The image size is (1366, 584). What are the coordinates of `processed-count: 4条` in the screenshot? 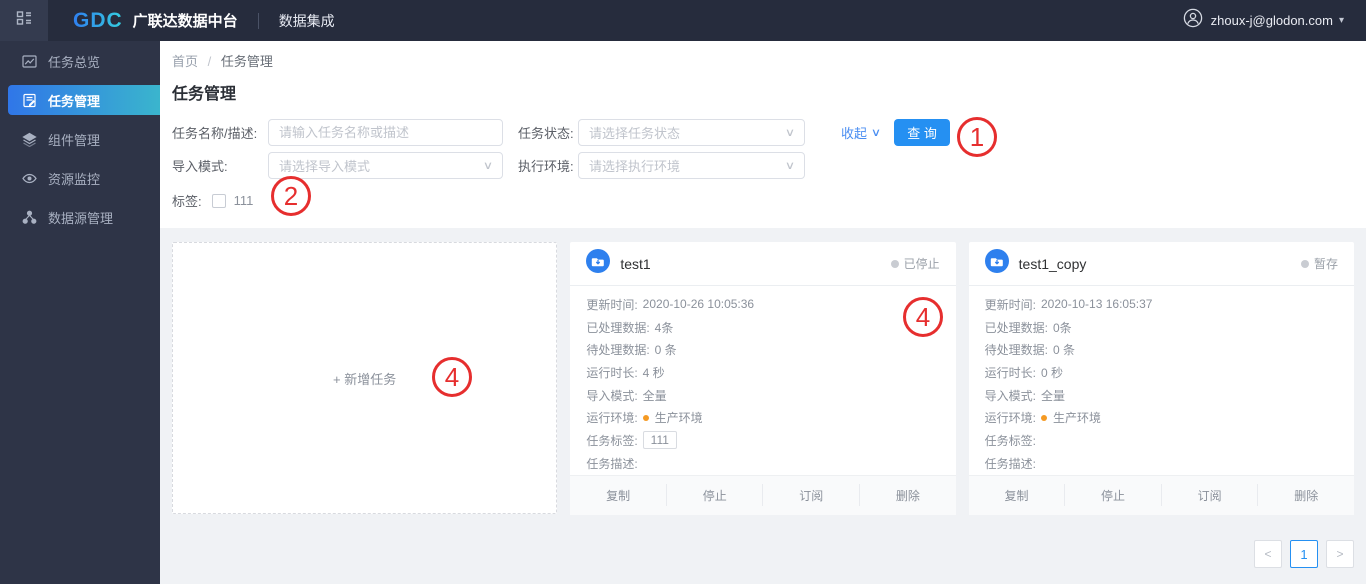 It's located at (664, 327).